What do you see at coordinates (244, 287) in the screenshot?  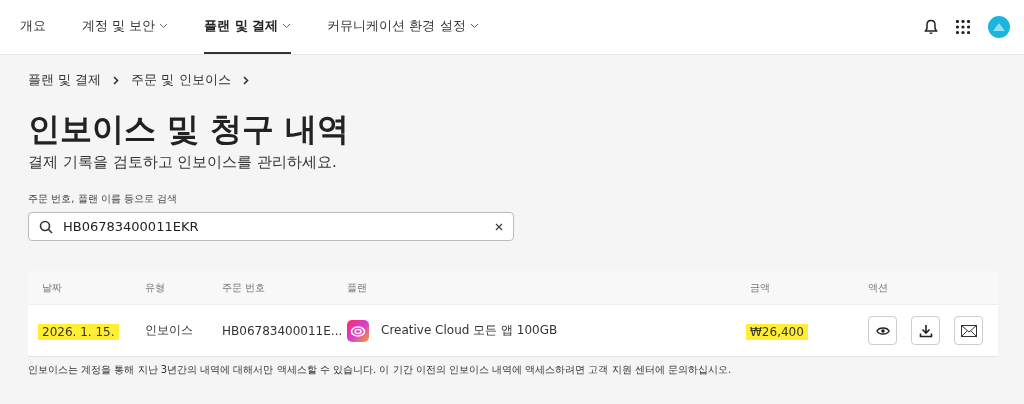 I see `column-header: 주문 번호` at bounding box center [244, 287].